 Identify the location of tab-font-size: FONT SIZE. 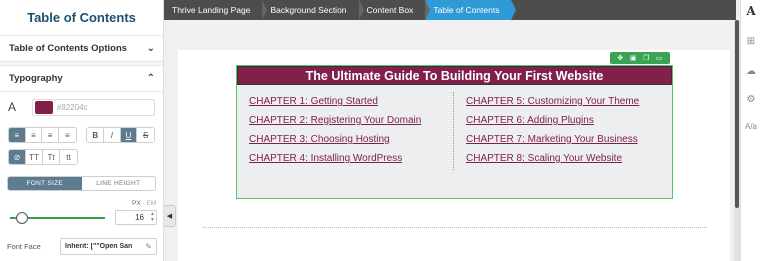
(45, 183).